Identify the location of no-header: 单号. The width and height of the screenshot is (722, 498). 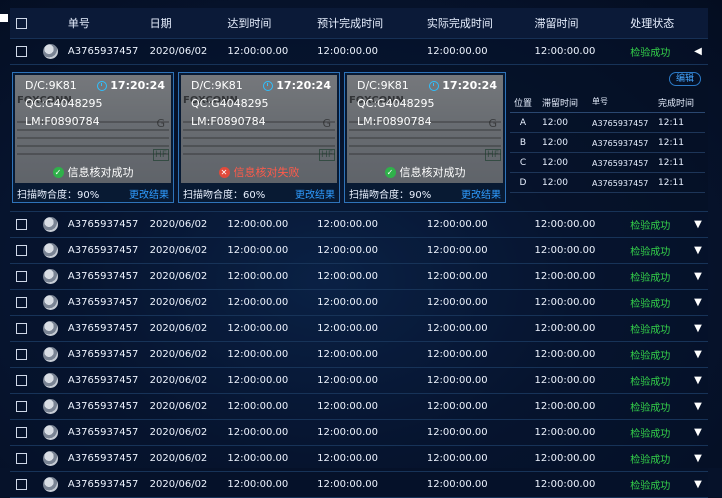
(600, 101).